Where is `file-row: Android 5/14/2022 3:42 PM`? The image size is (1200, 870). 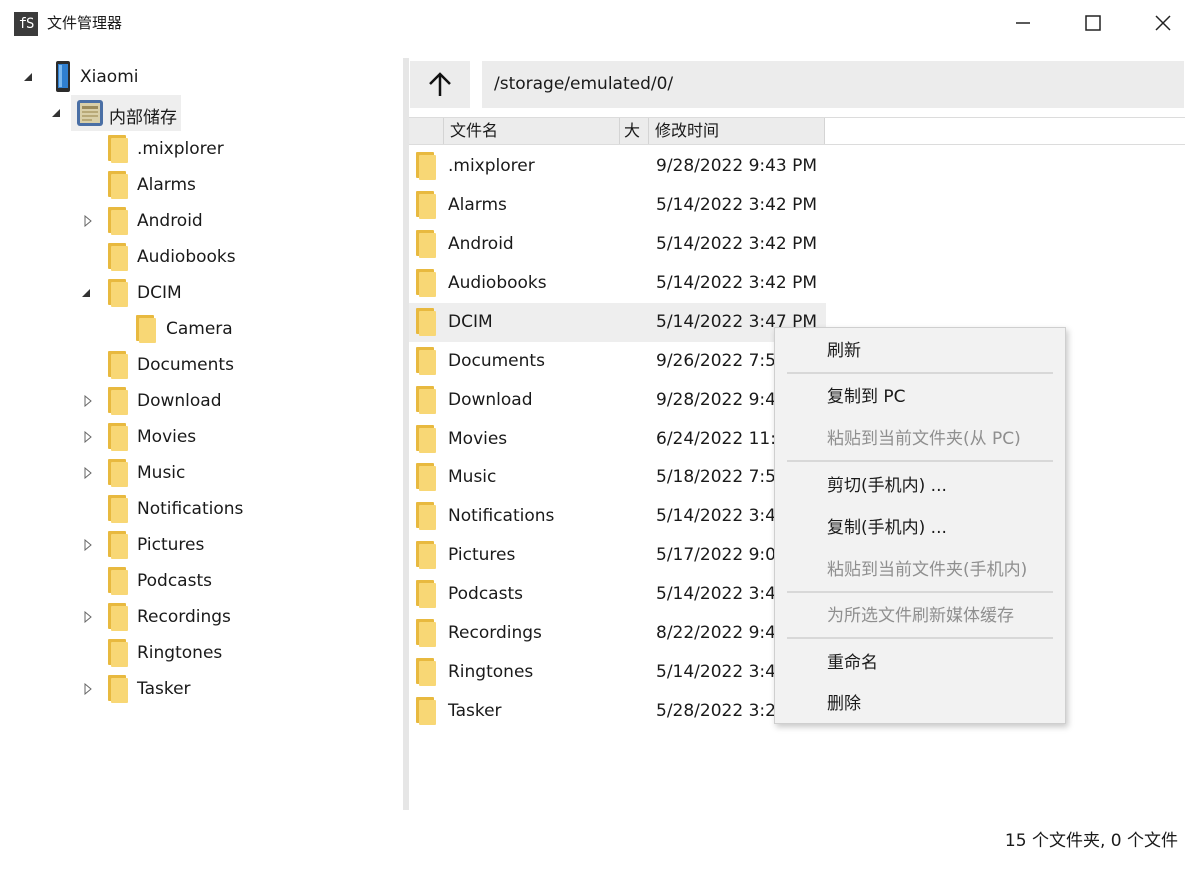 file-row: Android 5/14/2022 3:42 PM is located at coordinates (617, 244).